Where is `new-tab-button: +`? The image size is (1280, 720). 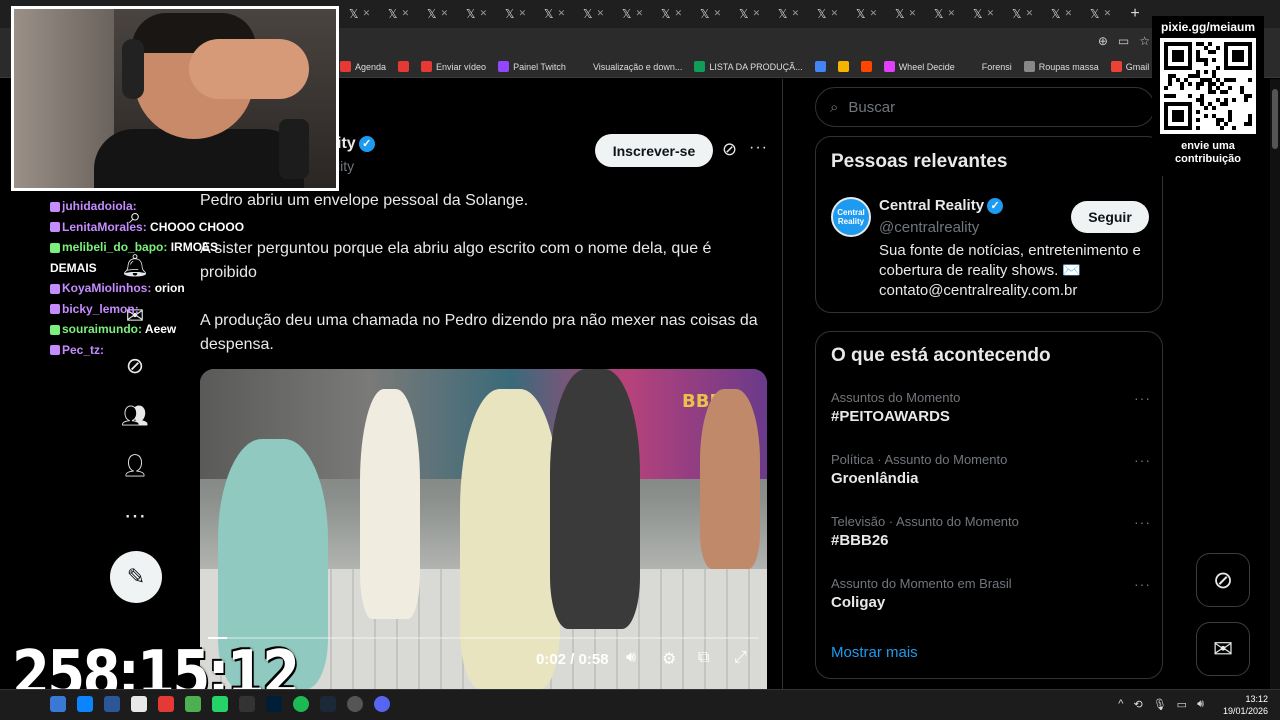 new-tab-button: + is located at coordinates (1135, 14).